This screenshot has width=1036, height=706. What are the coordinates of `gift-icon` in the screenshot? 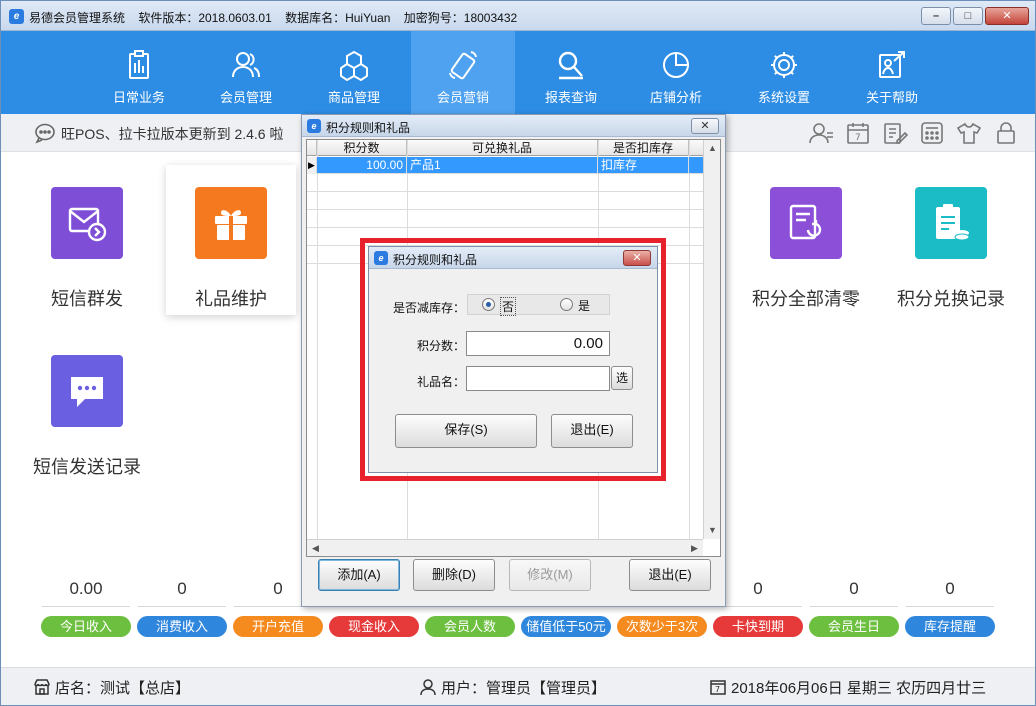 It's located at (231, 225).